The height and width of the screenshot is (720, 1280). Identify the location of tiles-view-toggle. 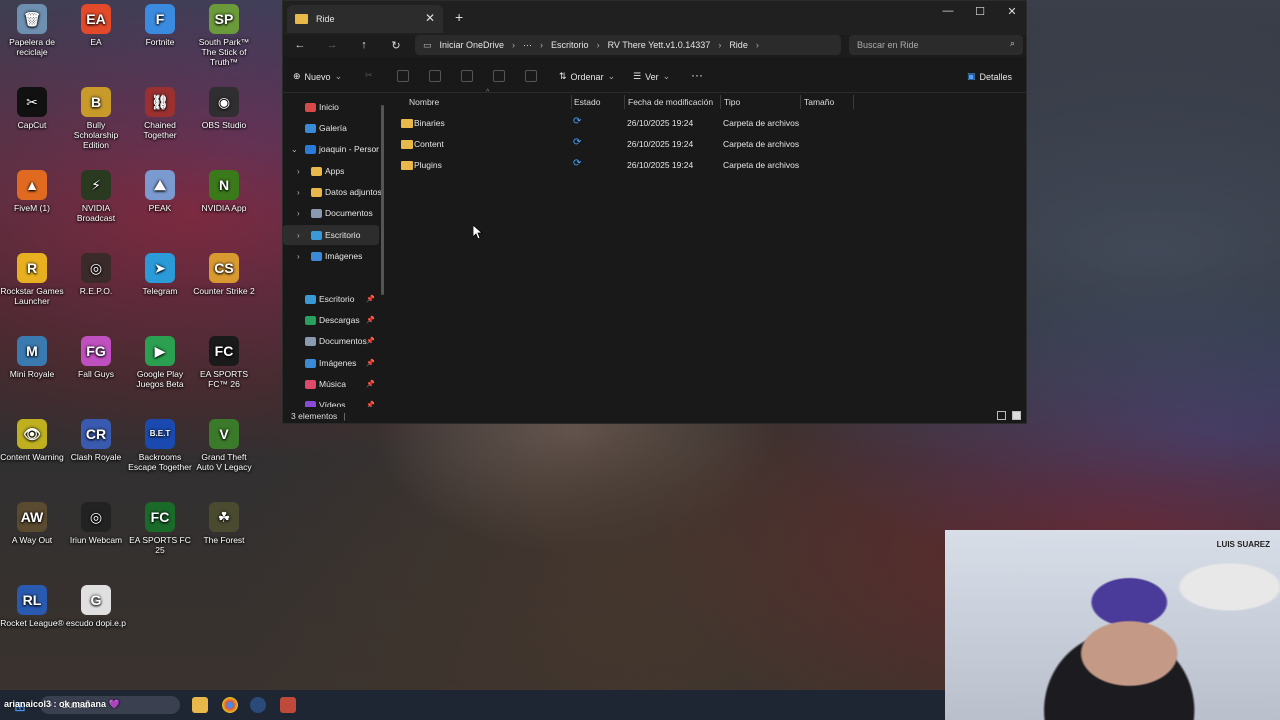
(1016, 415).